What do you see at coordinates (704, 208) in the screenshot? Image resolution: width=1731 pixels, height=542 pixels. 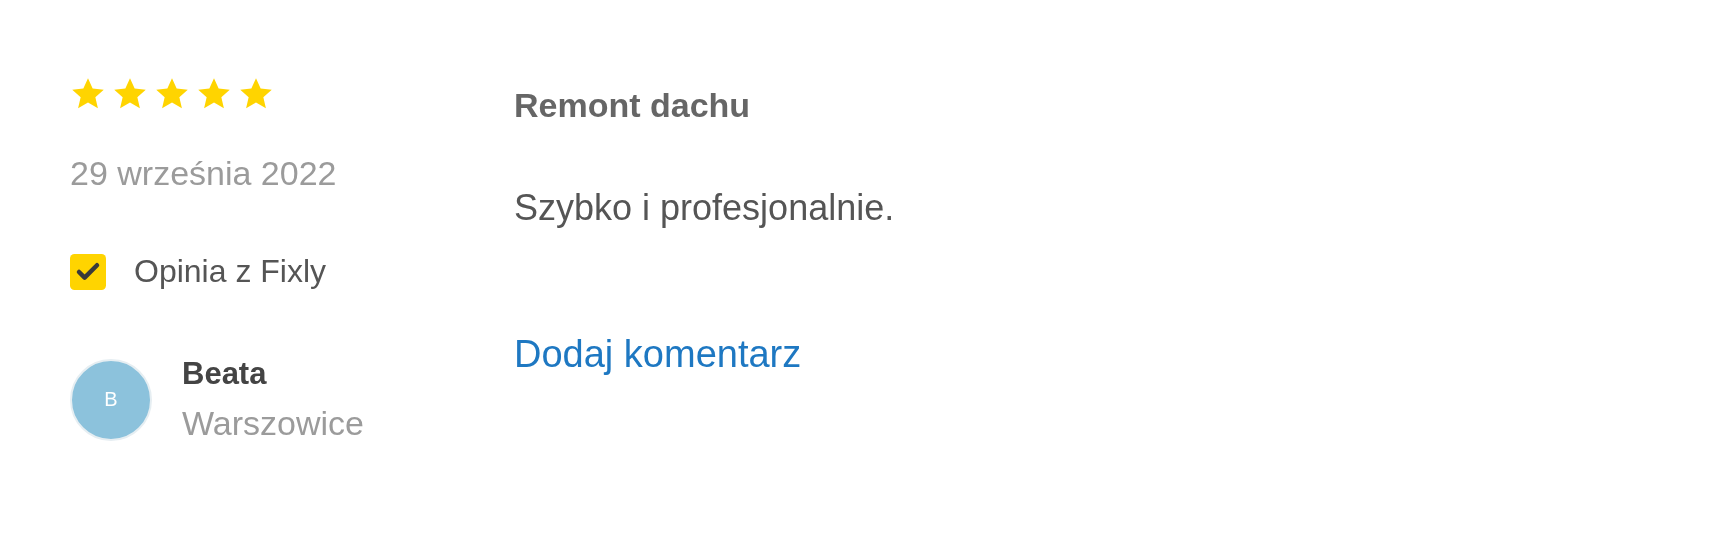 I see `review-text: Szybko i profesjonalnie.` at bounding box center [704, 208].